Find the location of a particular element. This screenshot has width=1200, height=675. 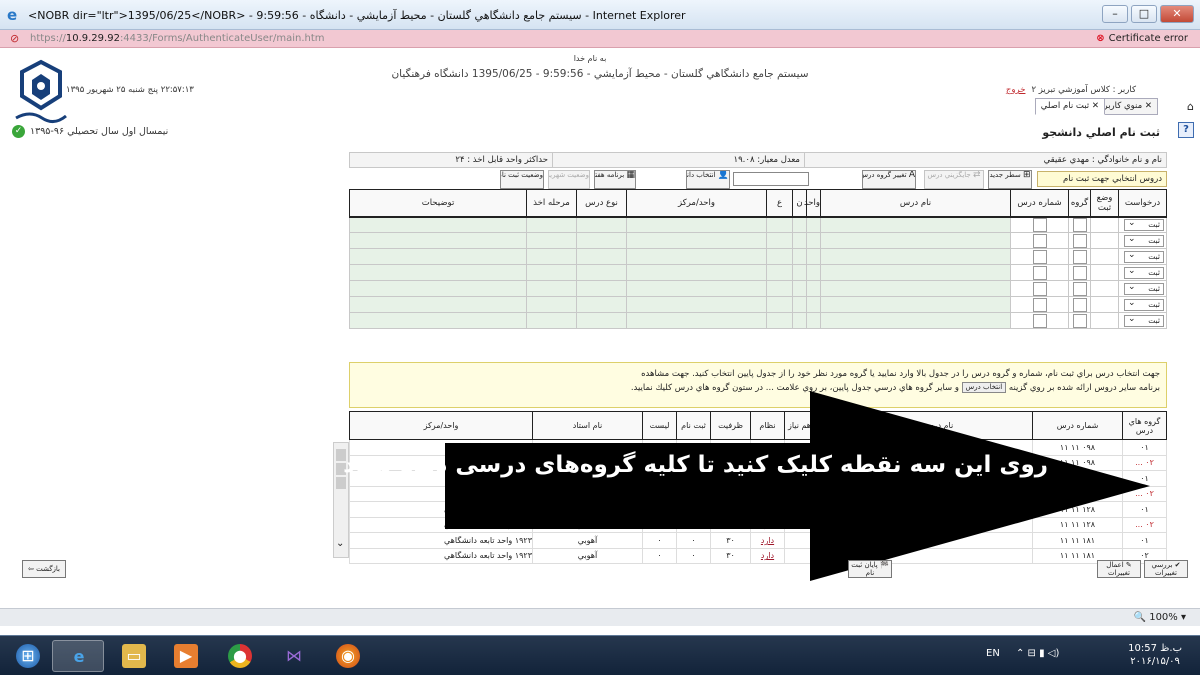

clock: 10:57 ب.ظ ۲۰۱۶/۱۵/۰۹ is located at coordinates (1155, 655).